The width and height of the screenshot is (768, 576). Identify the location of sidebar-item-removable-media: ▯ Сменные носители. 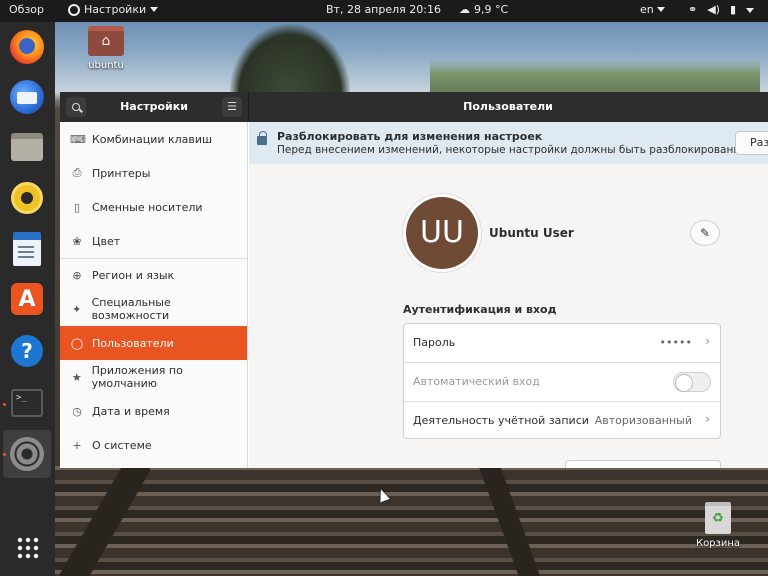
(153, 207).